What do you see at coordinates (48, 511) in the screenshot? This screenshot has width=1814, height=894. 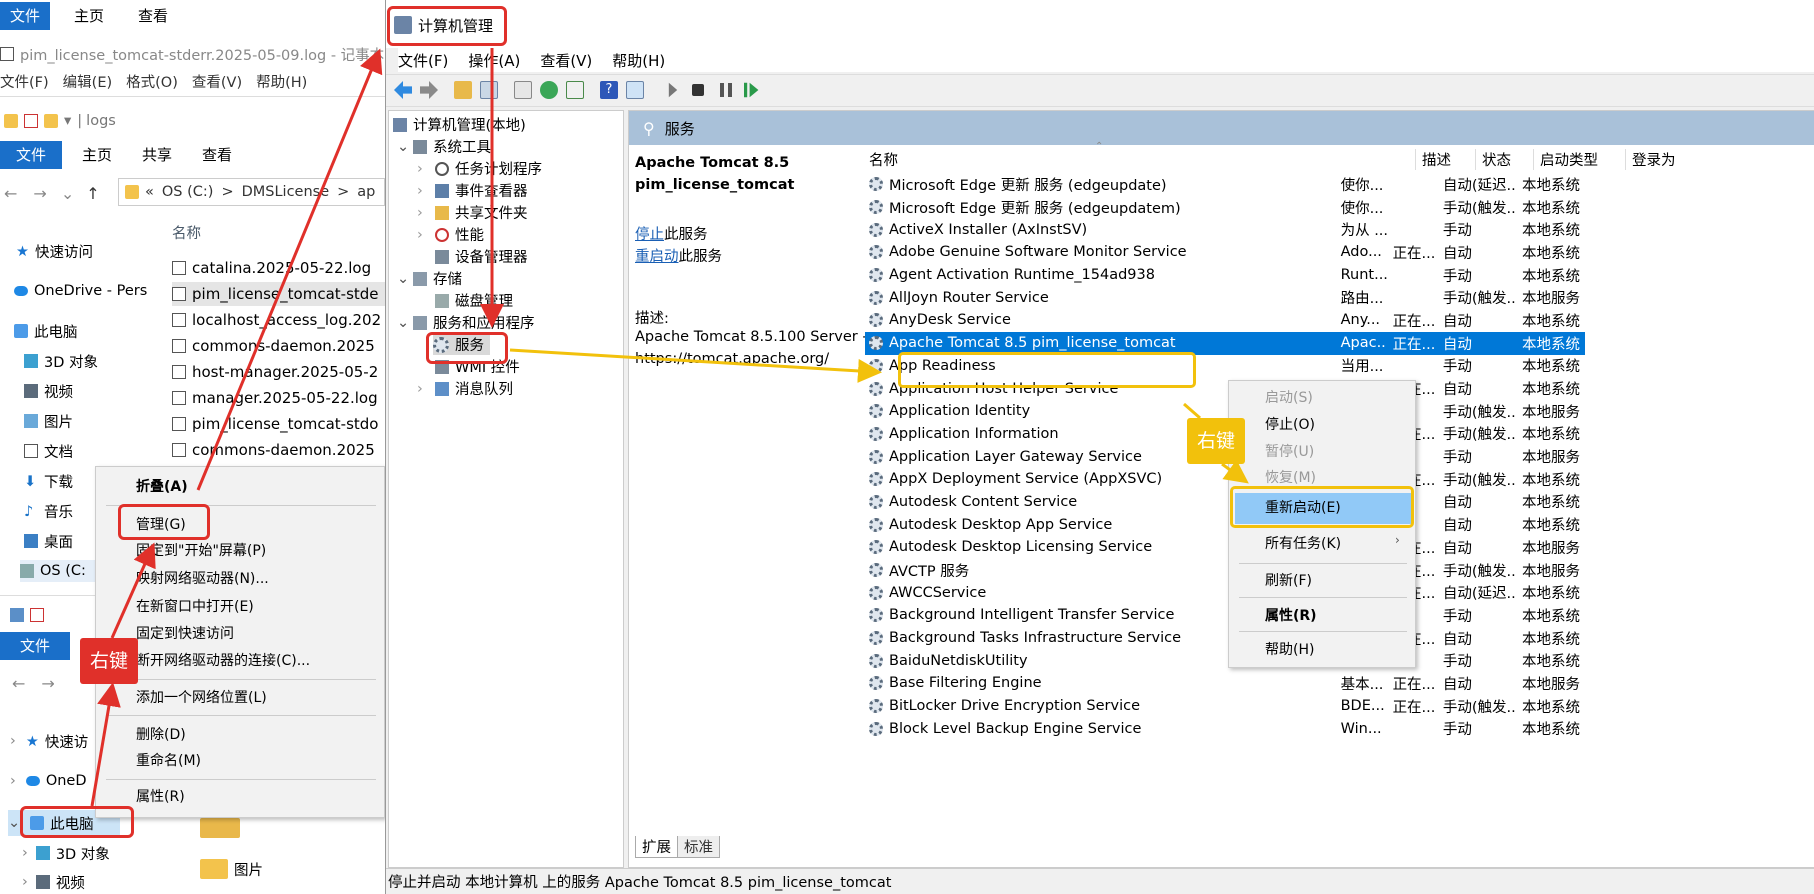 I see `nav-music: ♪ 音乐` at bounding box center [48, 511].